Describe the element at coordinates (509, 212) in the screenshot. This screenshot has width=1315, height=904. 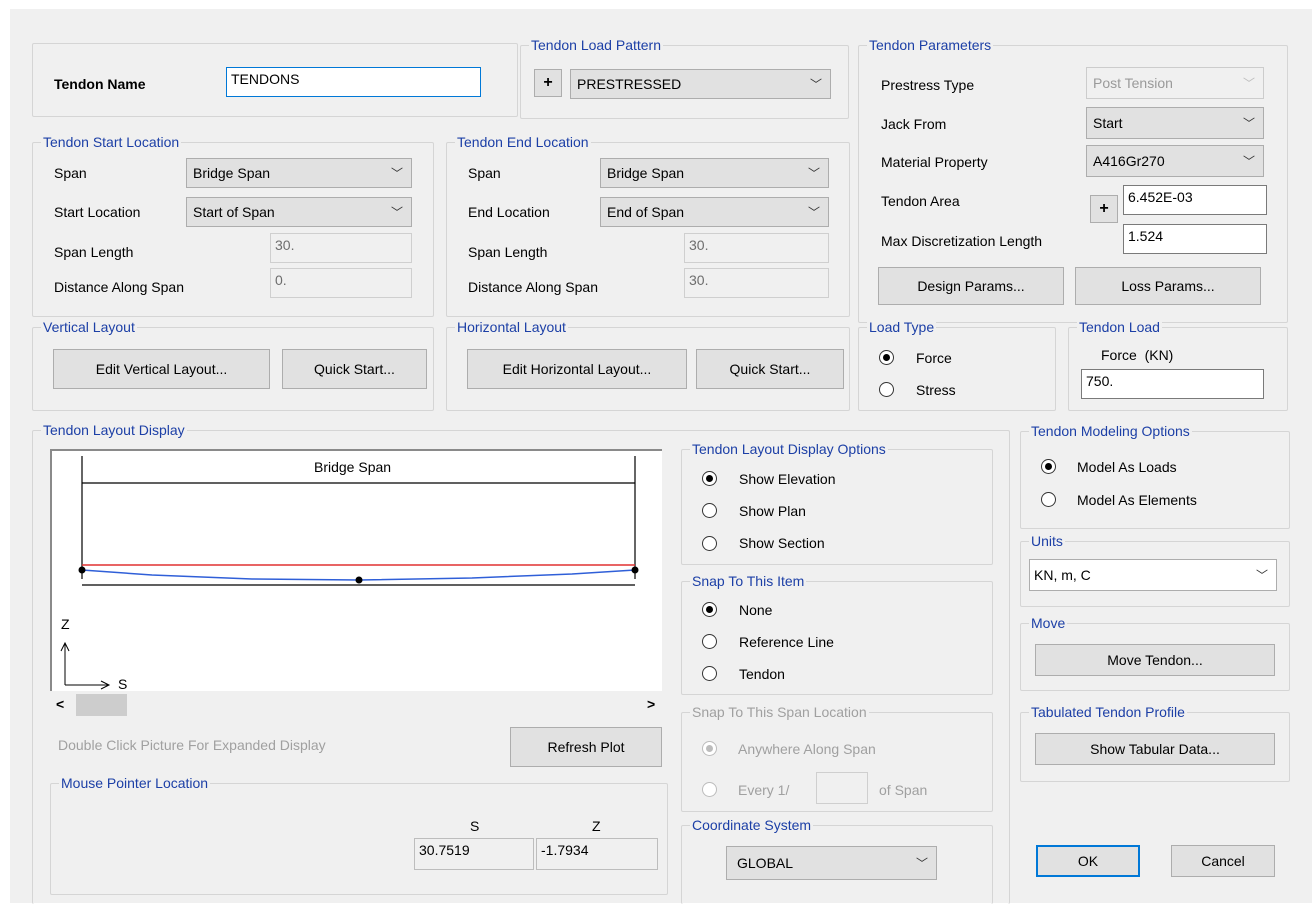
I see `end-location-label: End Location` at that location.